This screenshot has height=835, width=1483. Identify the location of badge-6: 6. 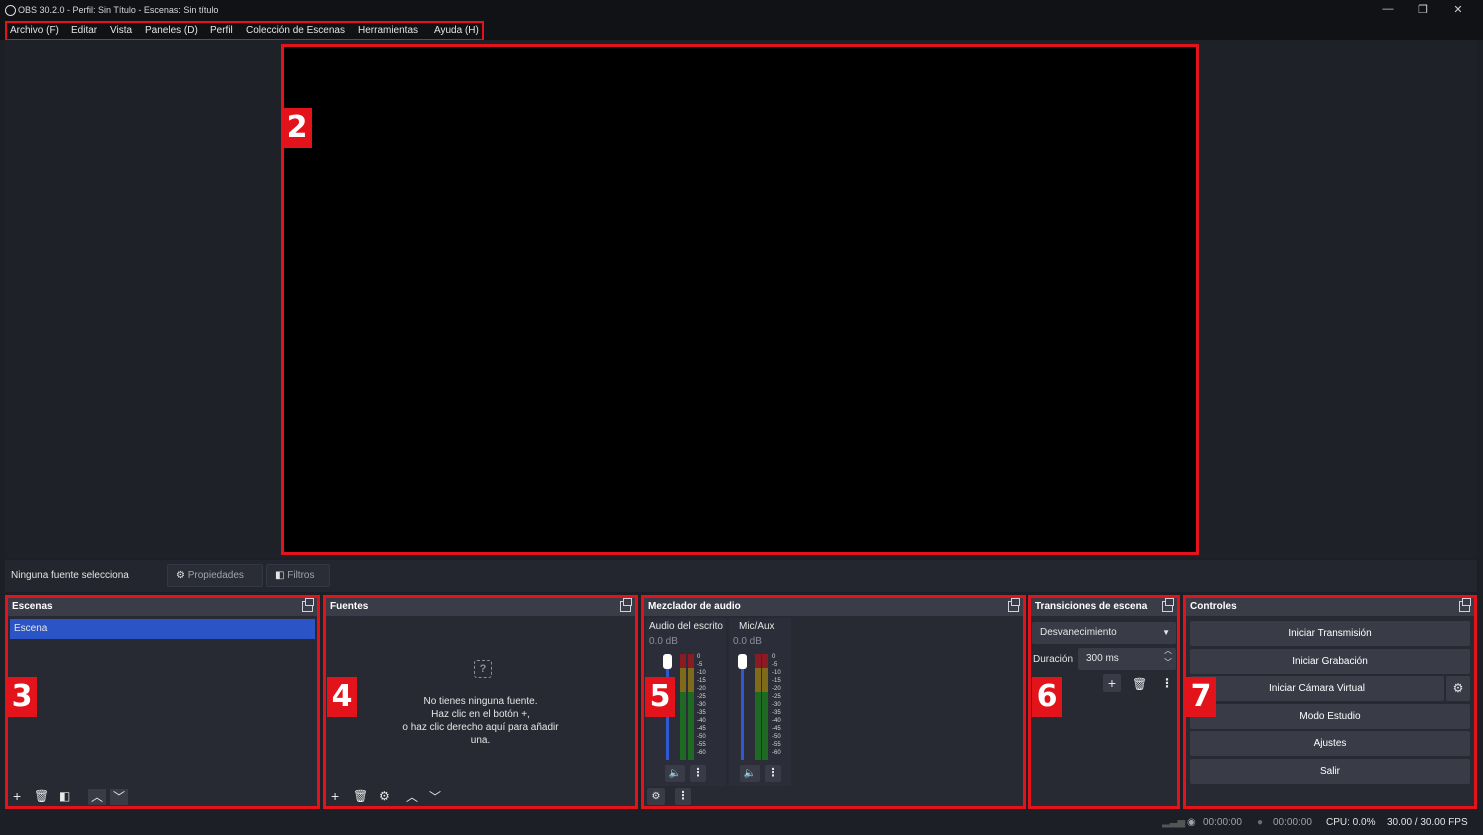
(1047, 697).